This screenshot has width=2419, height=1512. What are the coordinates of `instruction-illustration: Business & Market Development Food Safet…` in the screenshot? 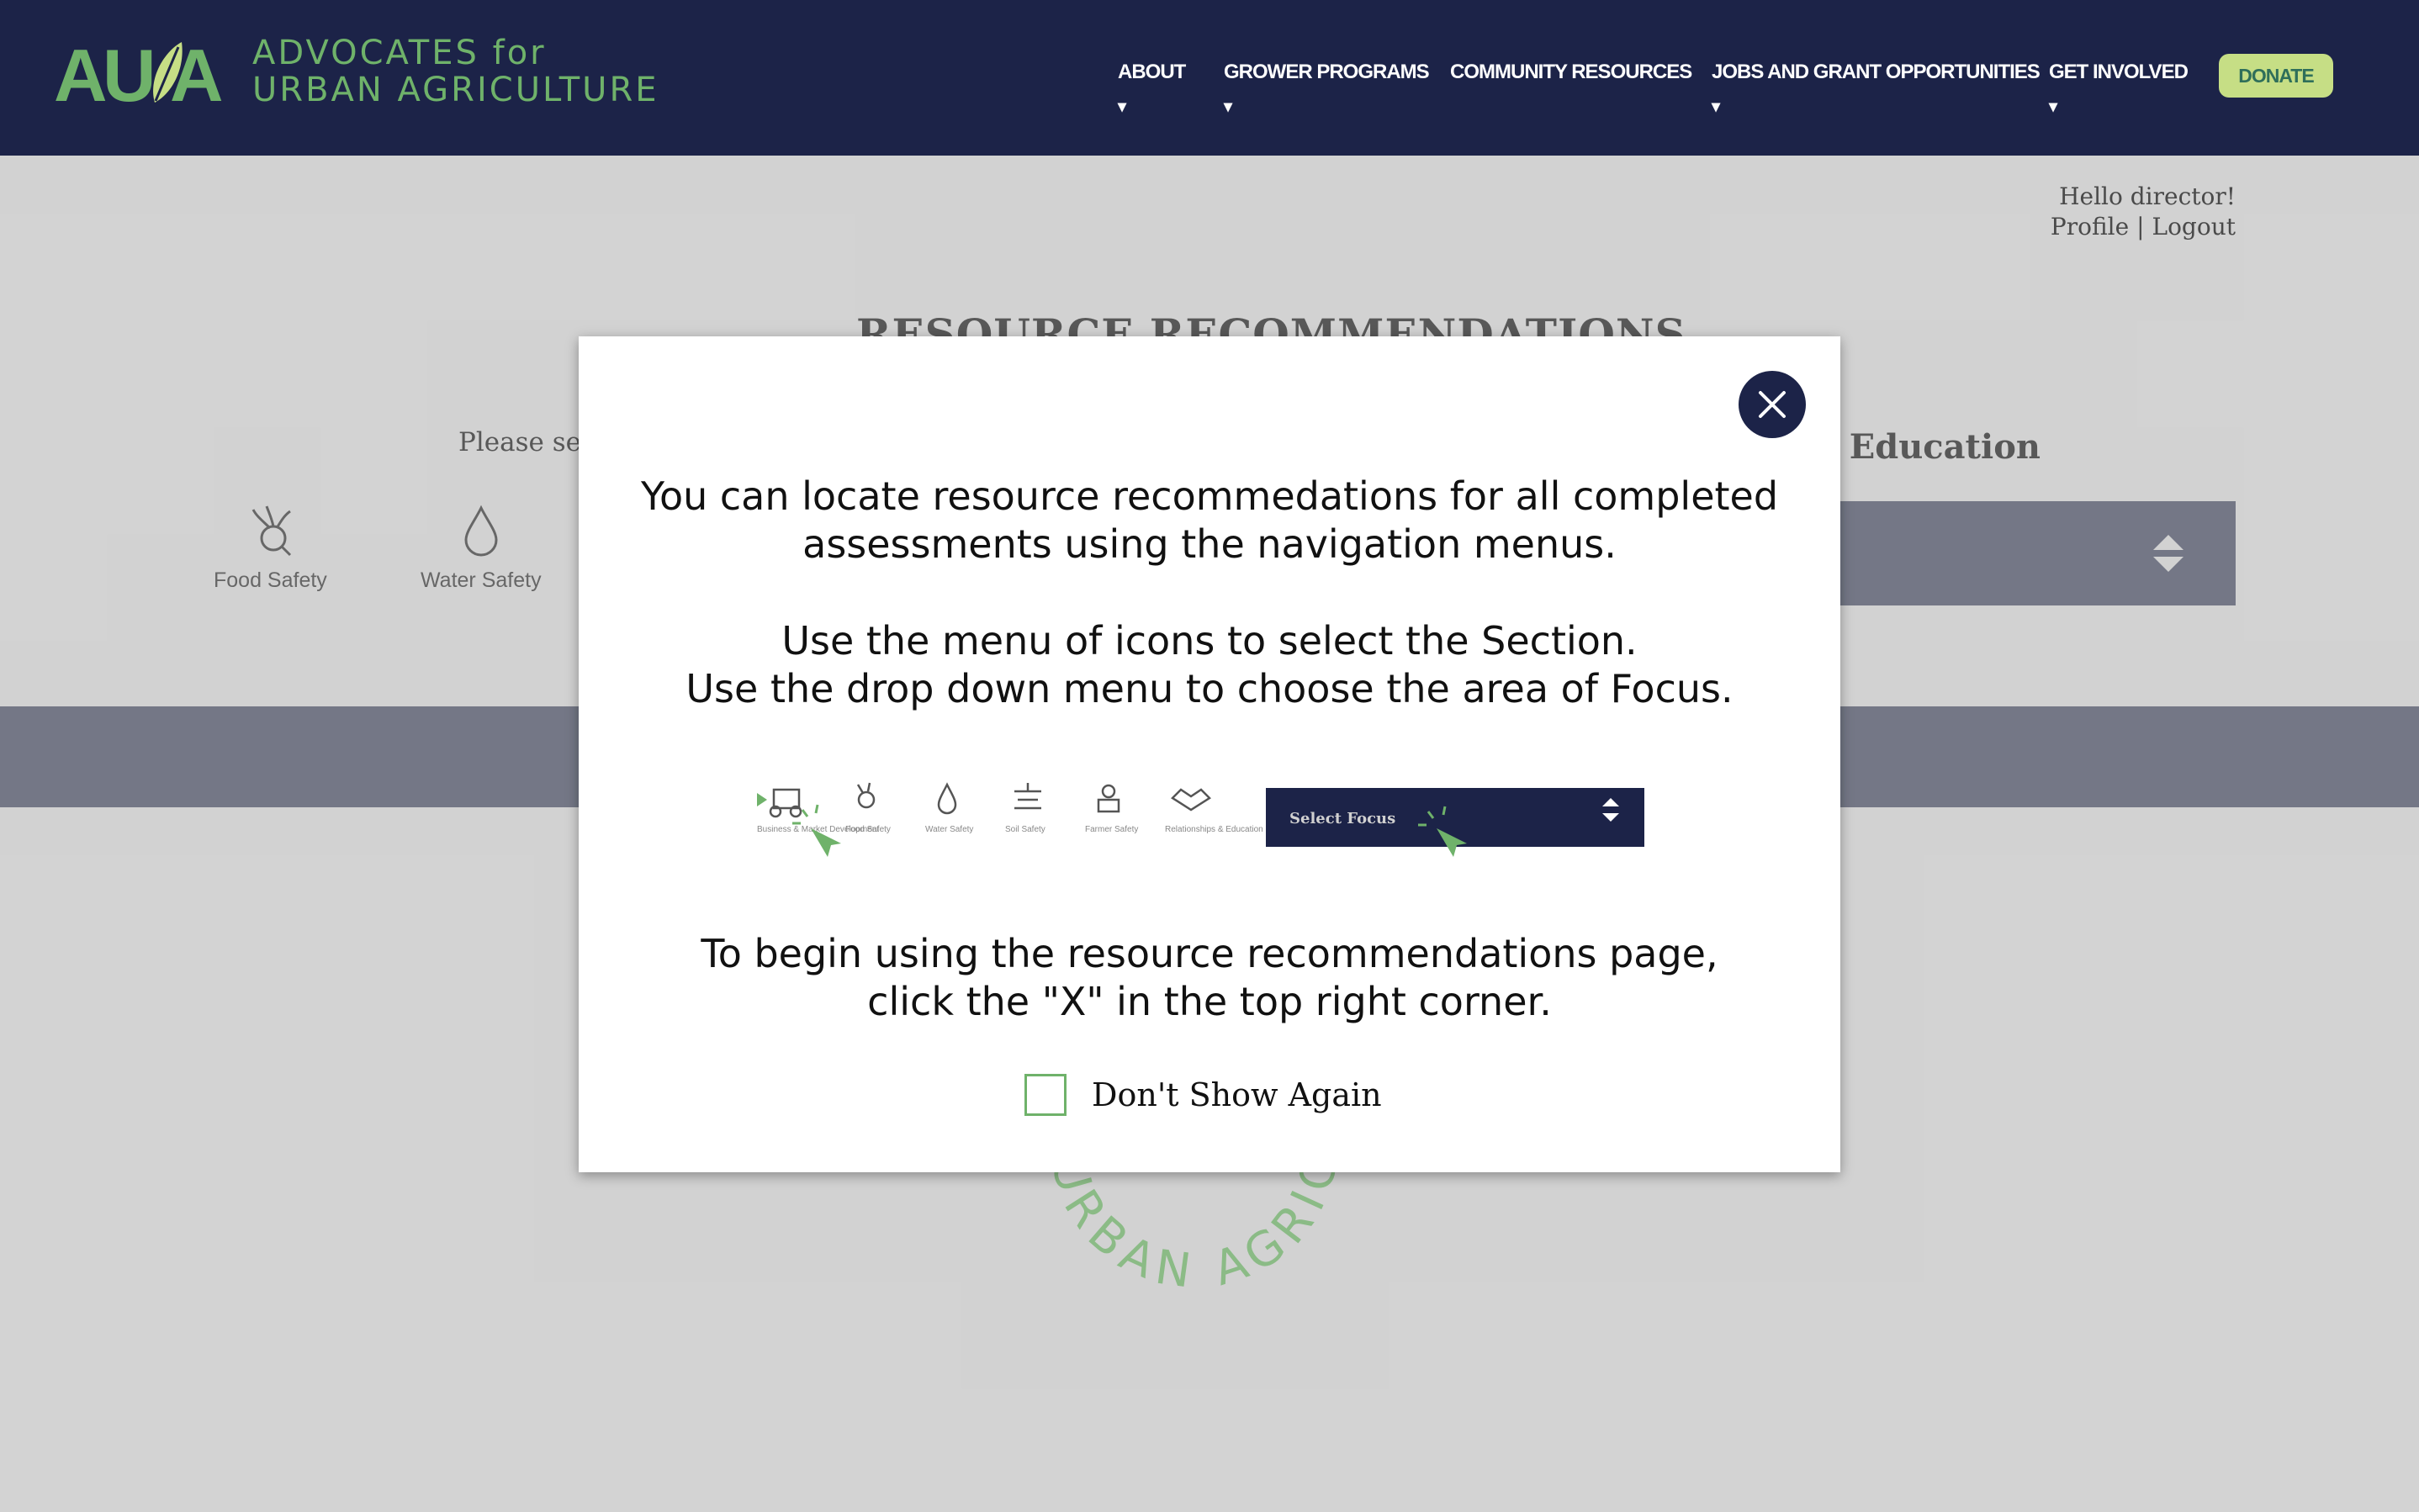 It's located at (1200, 819).